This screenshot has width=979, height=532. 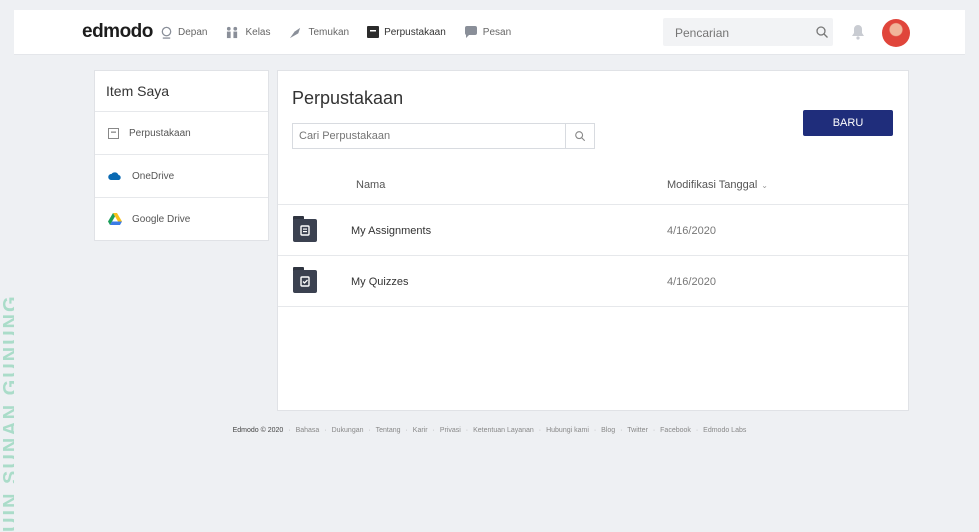 What do you see at coordinates (858, 32) in the screenshot?
I see `notification-bell-icon` at bounding box center [858, 32].